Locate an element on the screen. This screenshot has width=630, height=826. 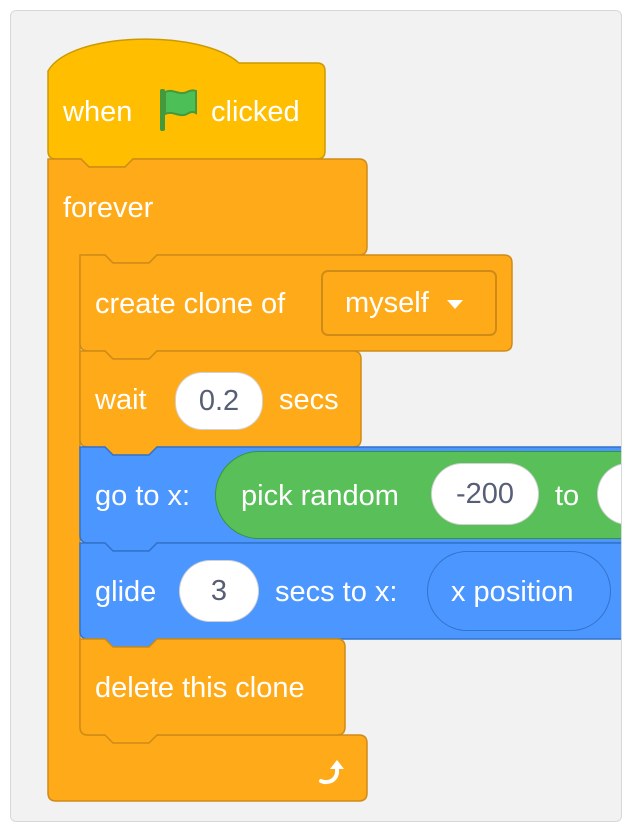
wait-duration-input: 0.2 is located at coordinates (219, 401).